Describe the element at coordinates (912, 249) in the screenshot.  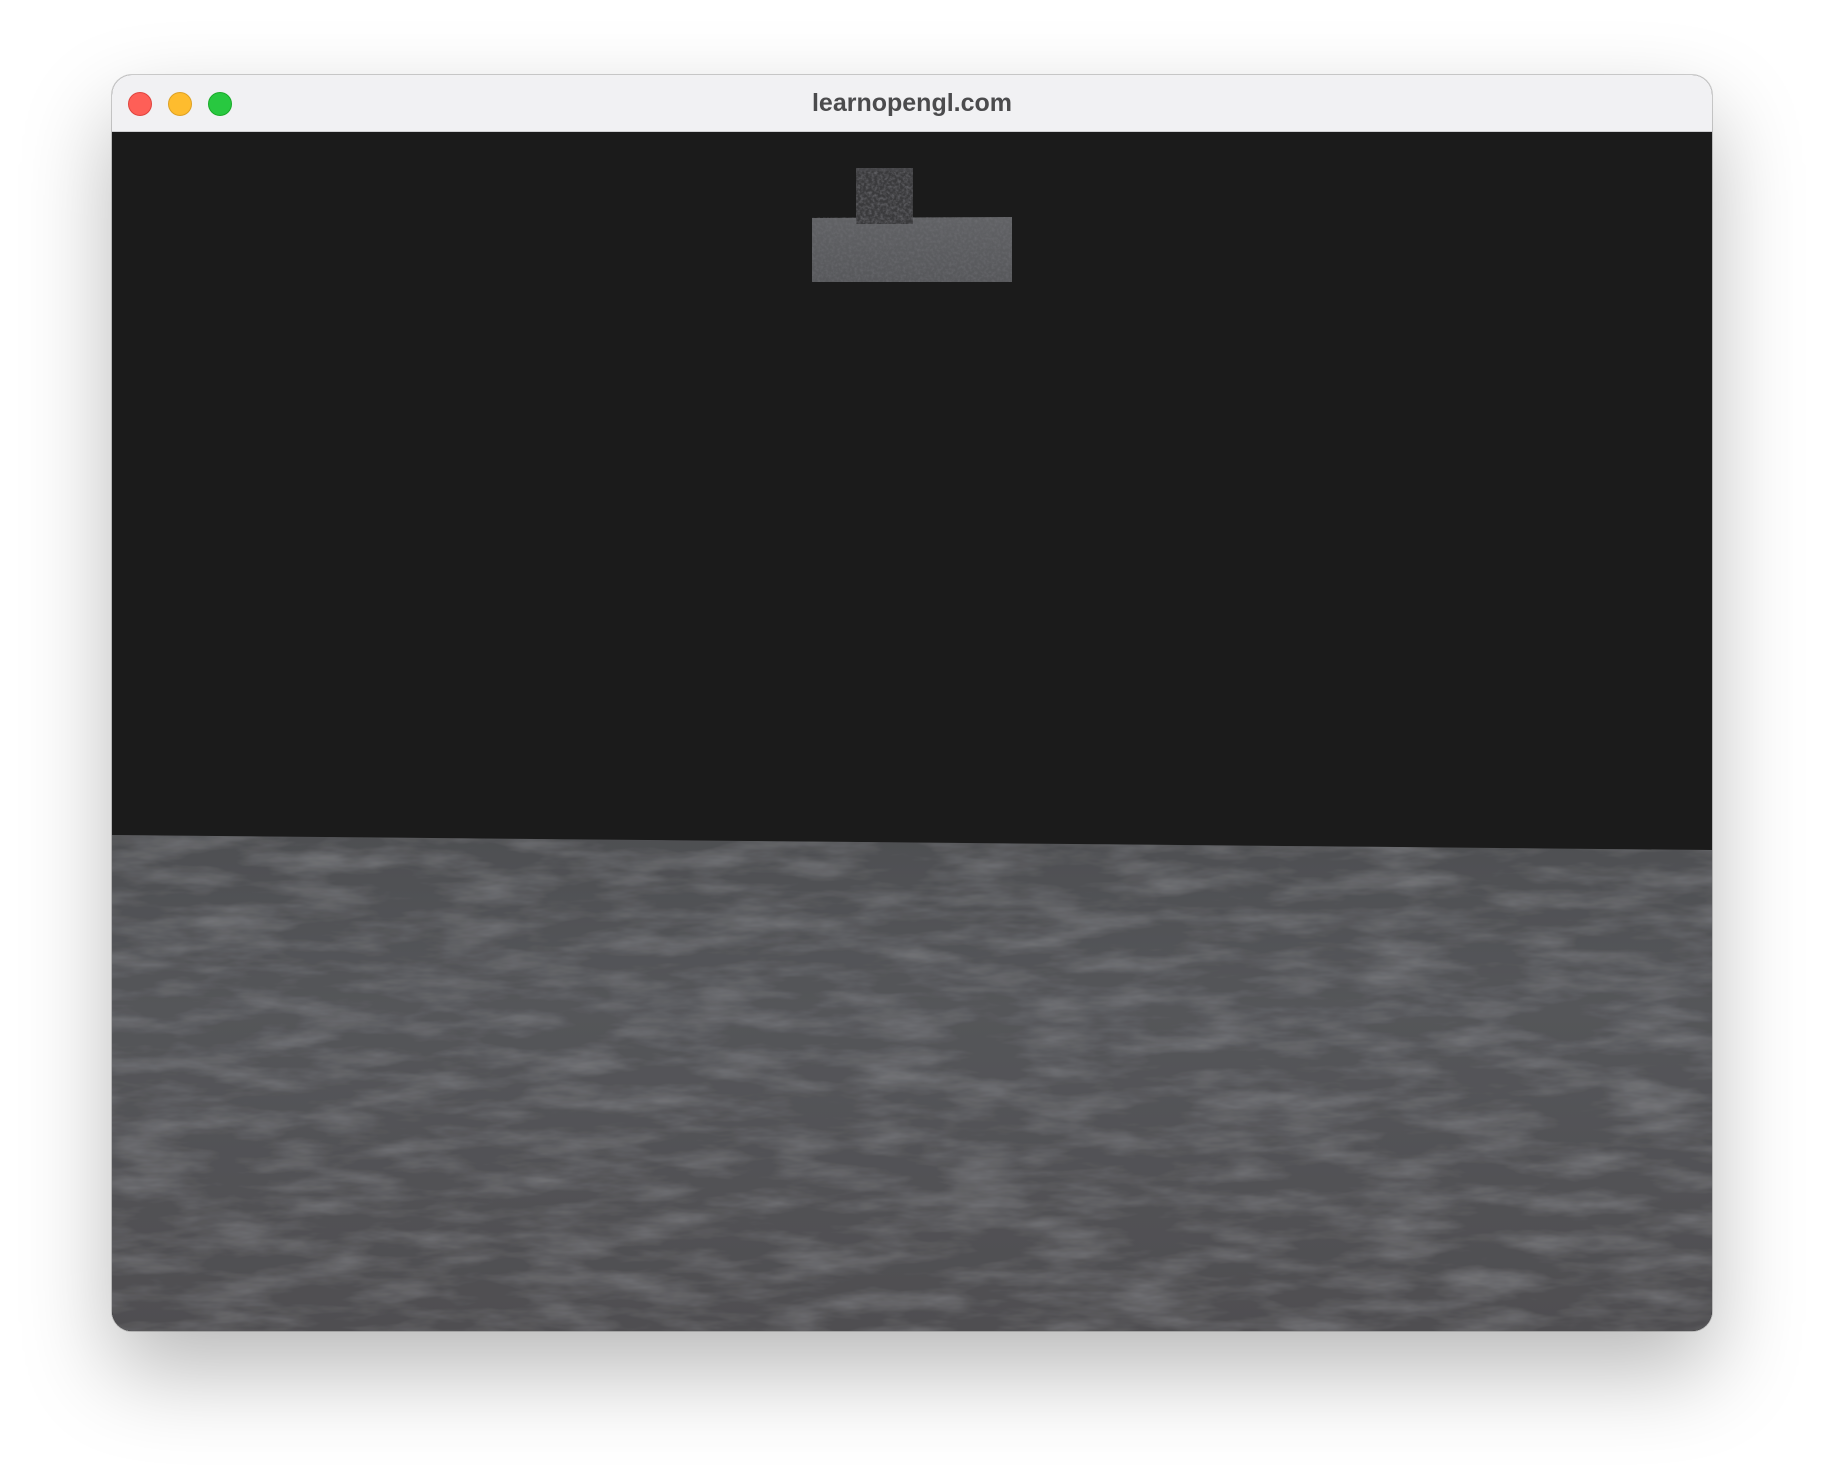
I see `distant-floor-plate` at that location.